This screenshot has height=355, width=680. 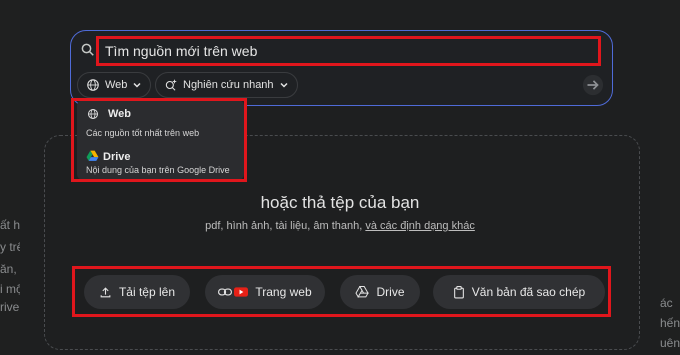 What do you see at coordinates (670, 343) in the screenshot?
I see `bg-text-right-3: uên` at bounding box center [670, 343].